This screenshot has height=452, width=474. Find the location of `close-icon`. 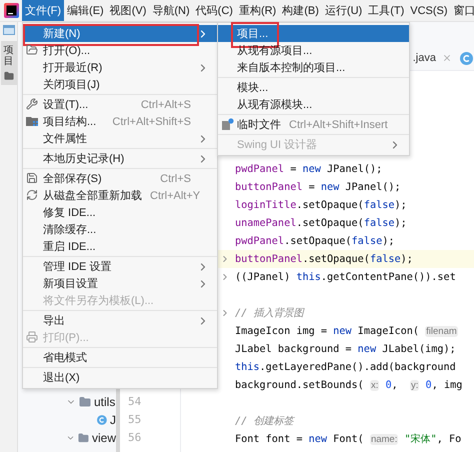

close-icon is located at coordinates (447, 58).